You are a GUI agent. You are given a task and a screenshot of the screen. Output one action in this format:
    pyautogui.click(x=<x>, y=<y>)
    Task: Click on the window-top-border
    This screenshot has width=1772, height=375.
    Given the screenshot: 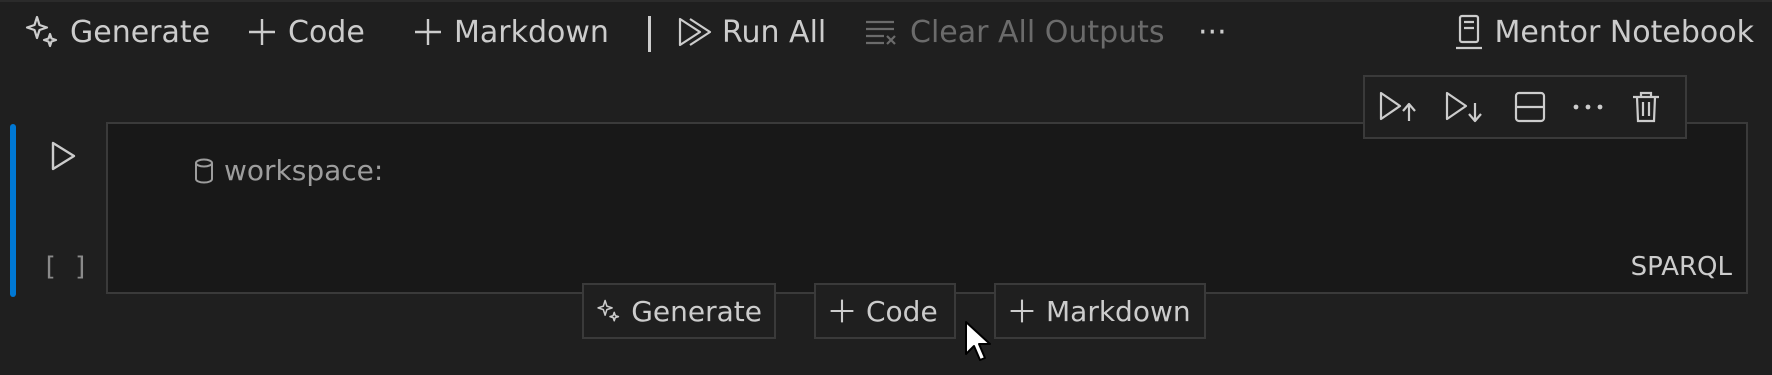 What is the action you would take?
    pyautogui.click(x=886, y=1)
    